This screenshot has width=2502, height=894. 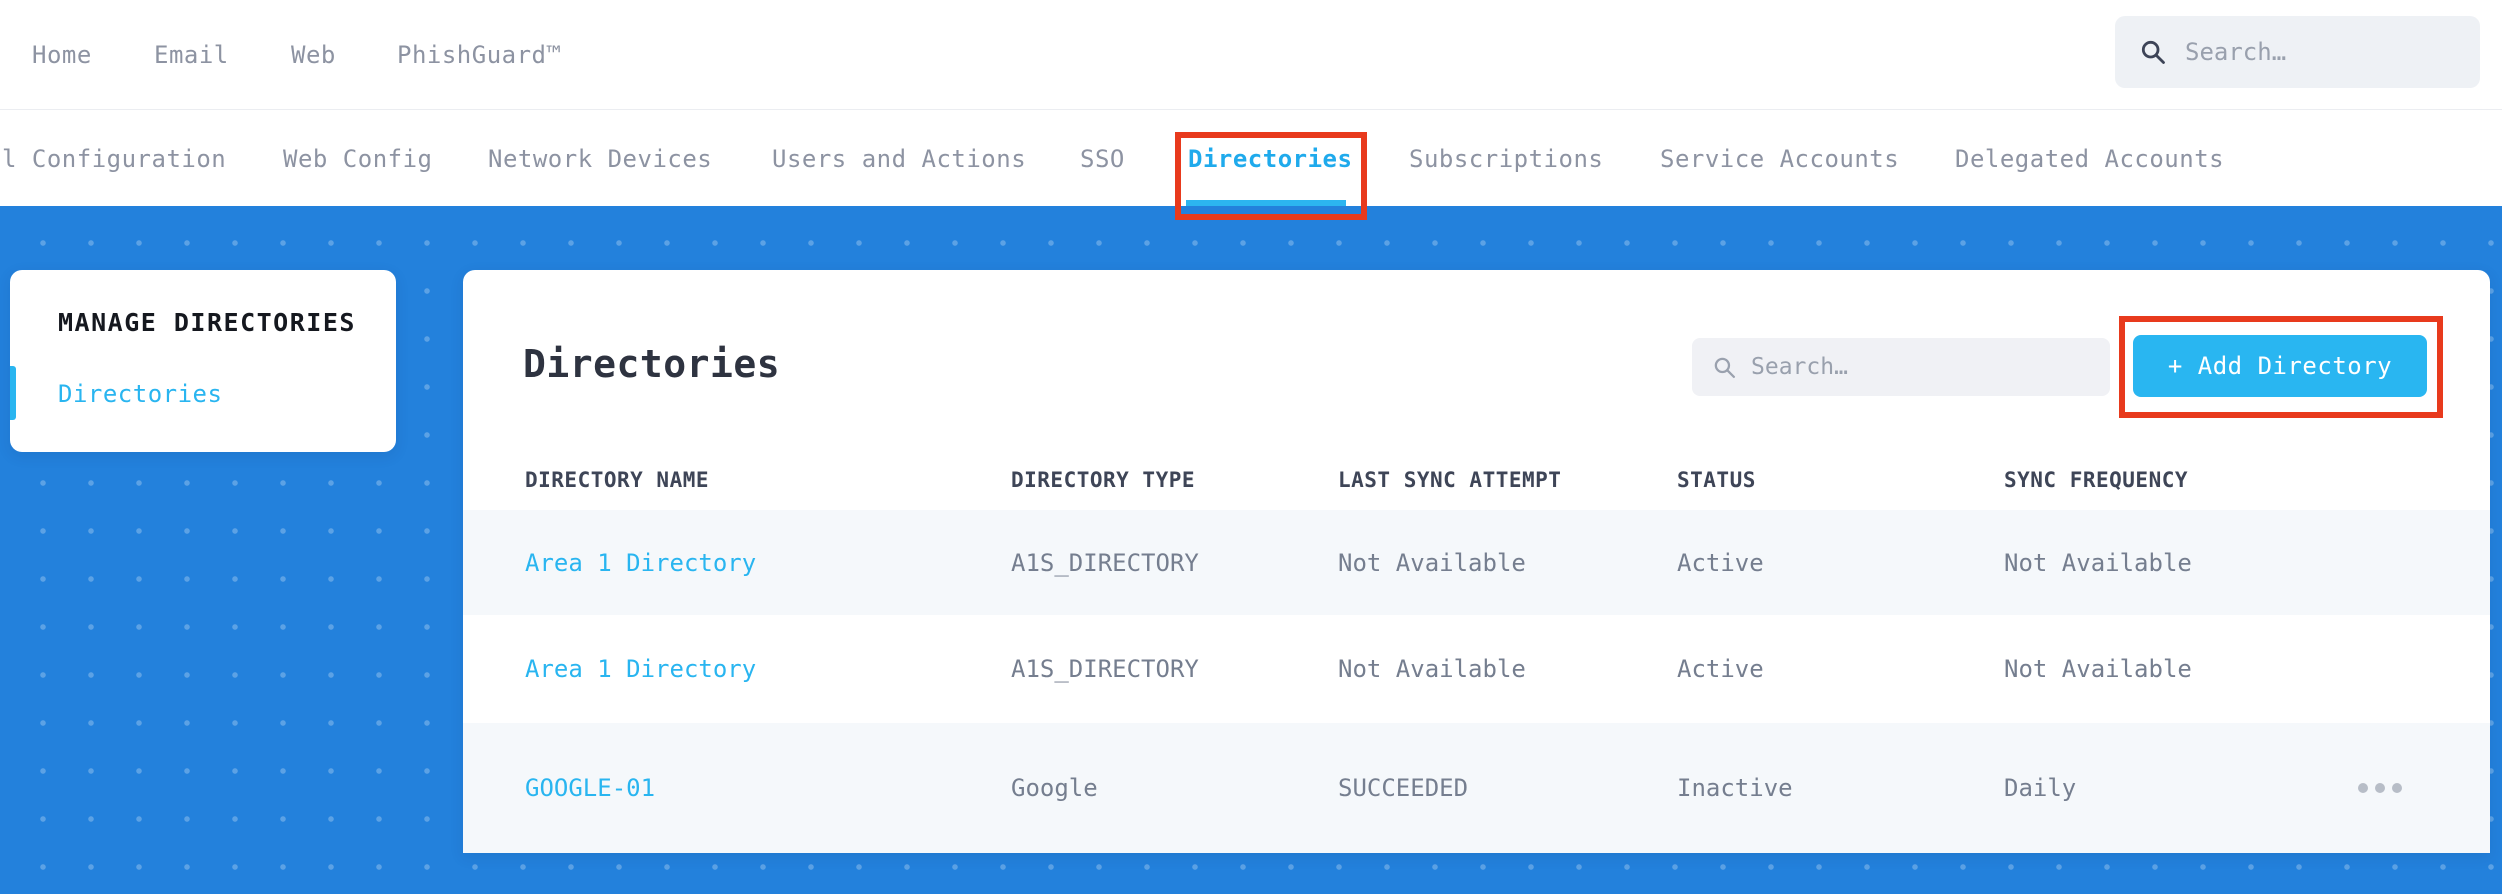 I want to click on directory-name-link: GOOGLE-01, so click(x=768, y=788).